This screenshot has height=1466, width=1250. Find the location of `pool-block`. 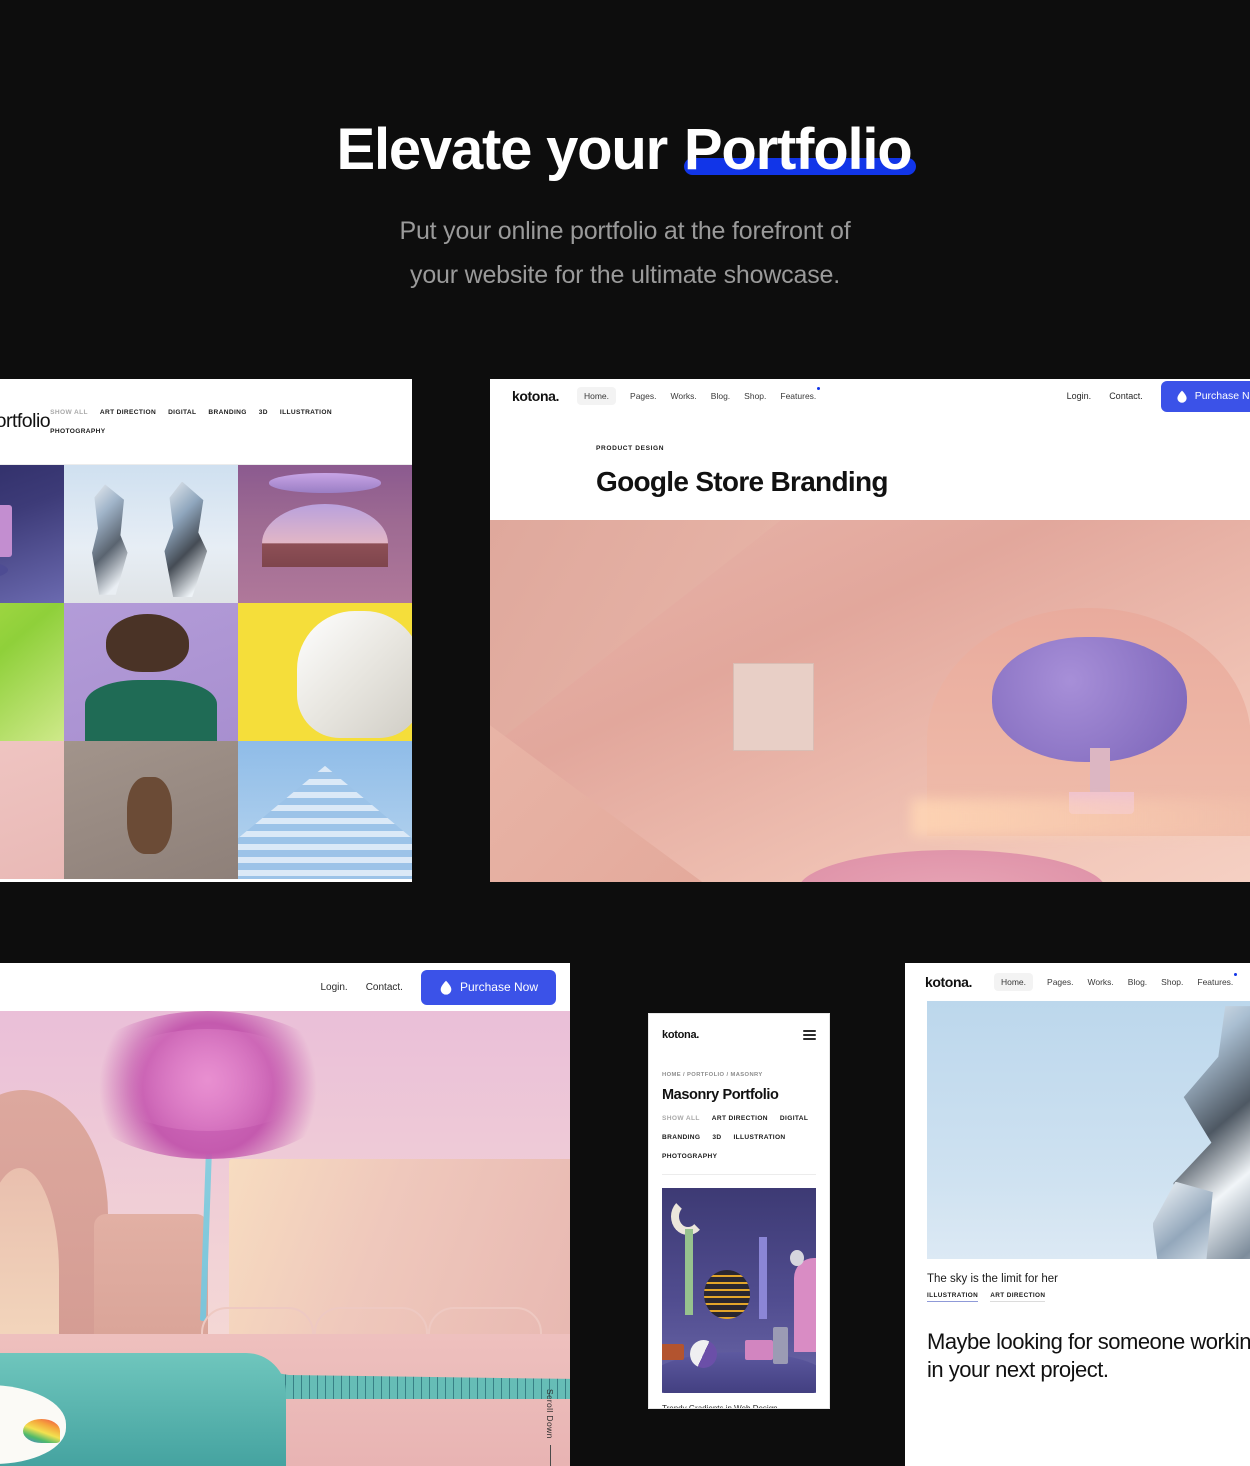

pool-block is located at coordinates (151, 1283).